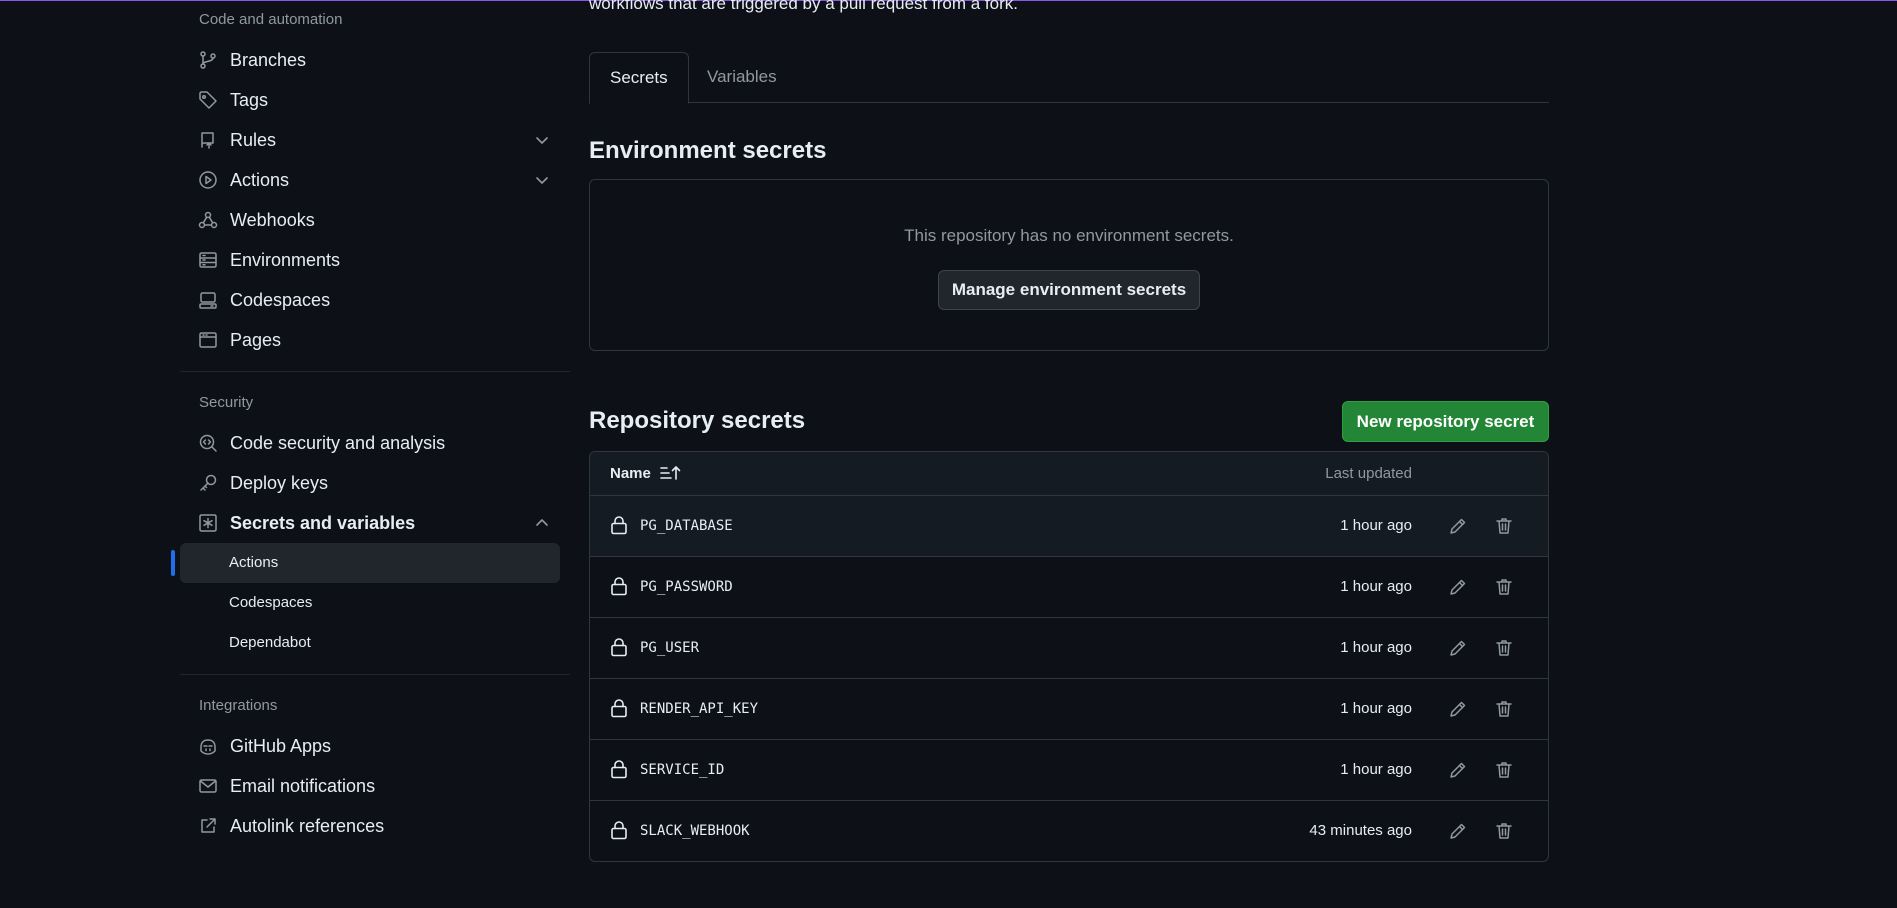 The width and height of the screenshot is (1897, 908). I want to click on sidebar-item-github-apps: GitHub Apps, so click(375, 746).